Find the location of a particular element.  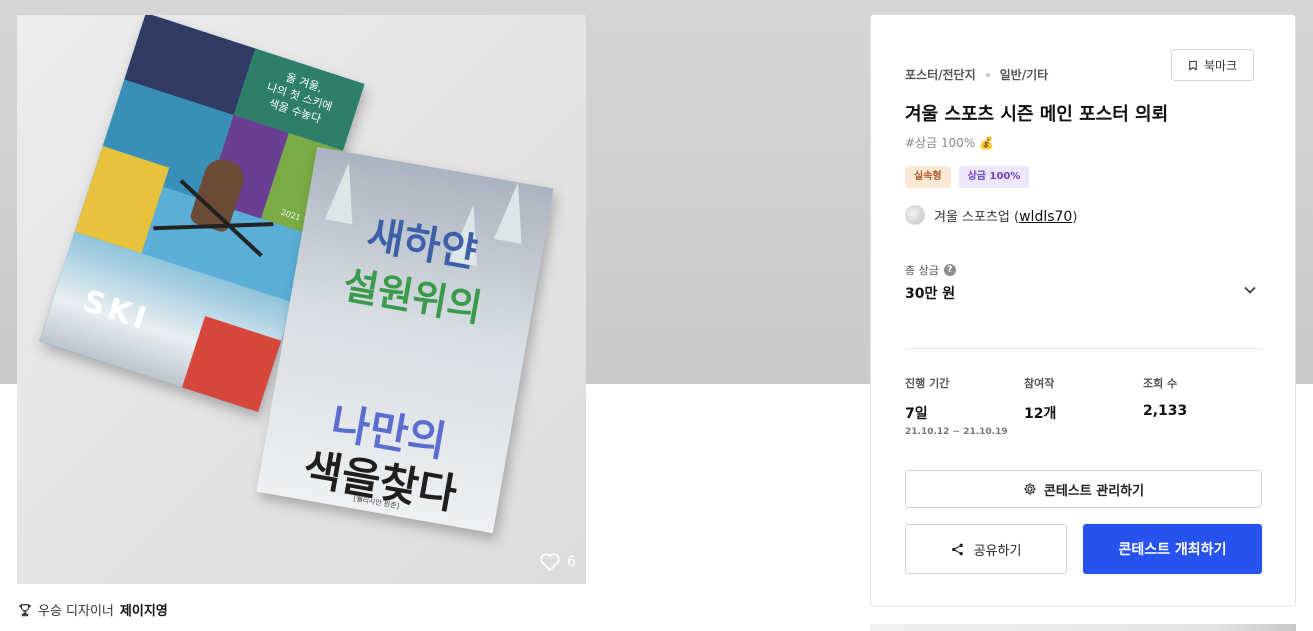

next-section-edge is located at coordinates (1083, 627).